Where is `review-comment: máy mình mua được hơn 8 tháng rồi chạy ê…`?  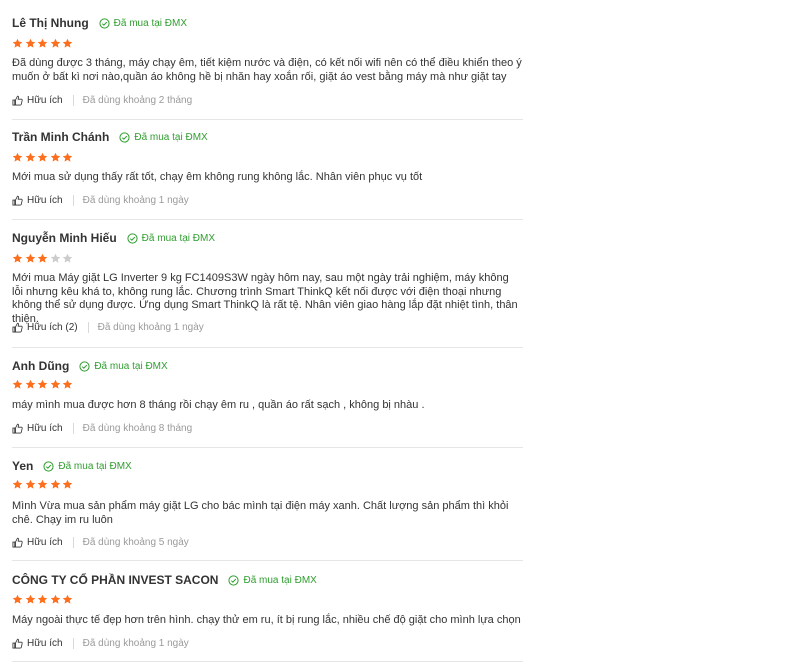
review-comment: máy mình mua được hơn 8 tháng rồi chạy ê… is located at coordinates (218, 405).